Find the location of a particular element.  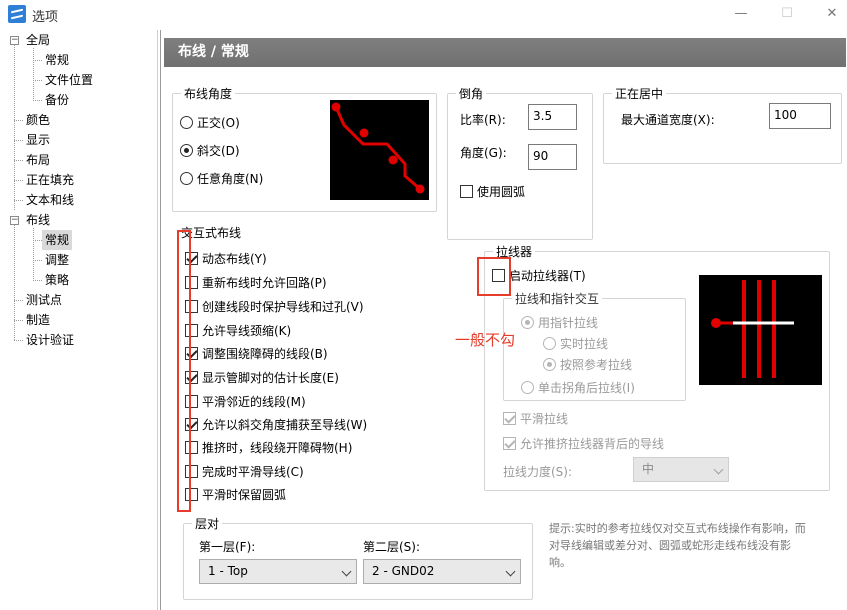

radio-label: 任意角度(N) is located at coordinates (230, 178).